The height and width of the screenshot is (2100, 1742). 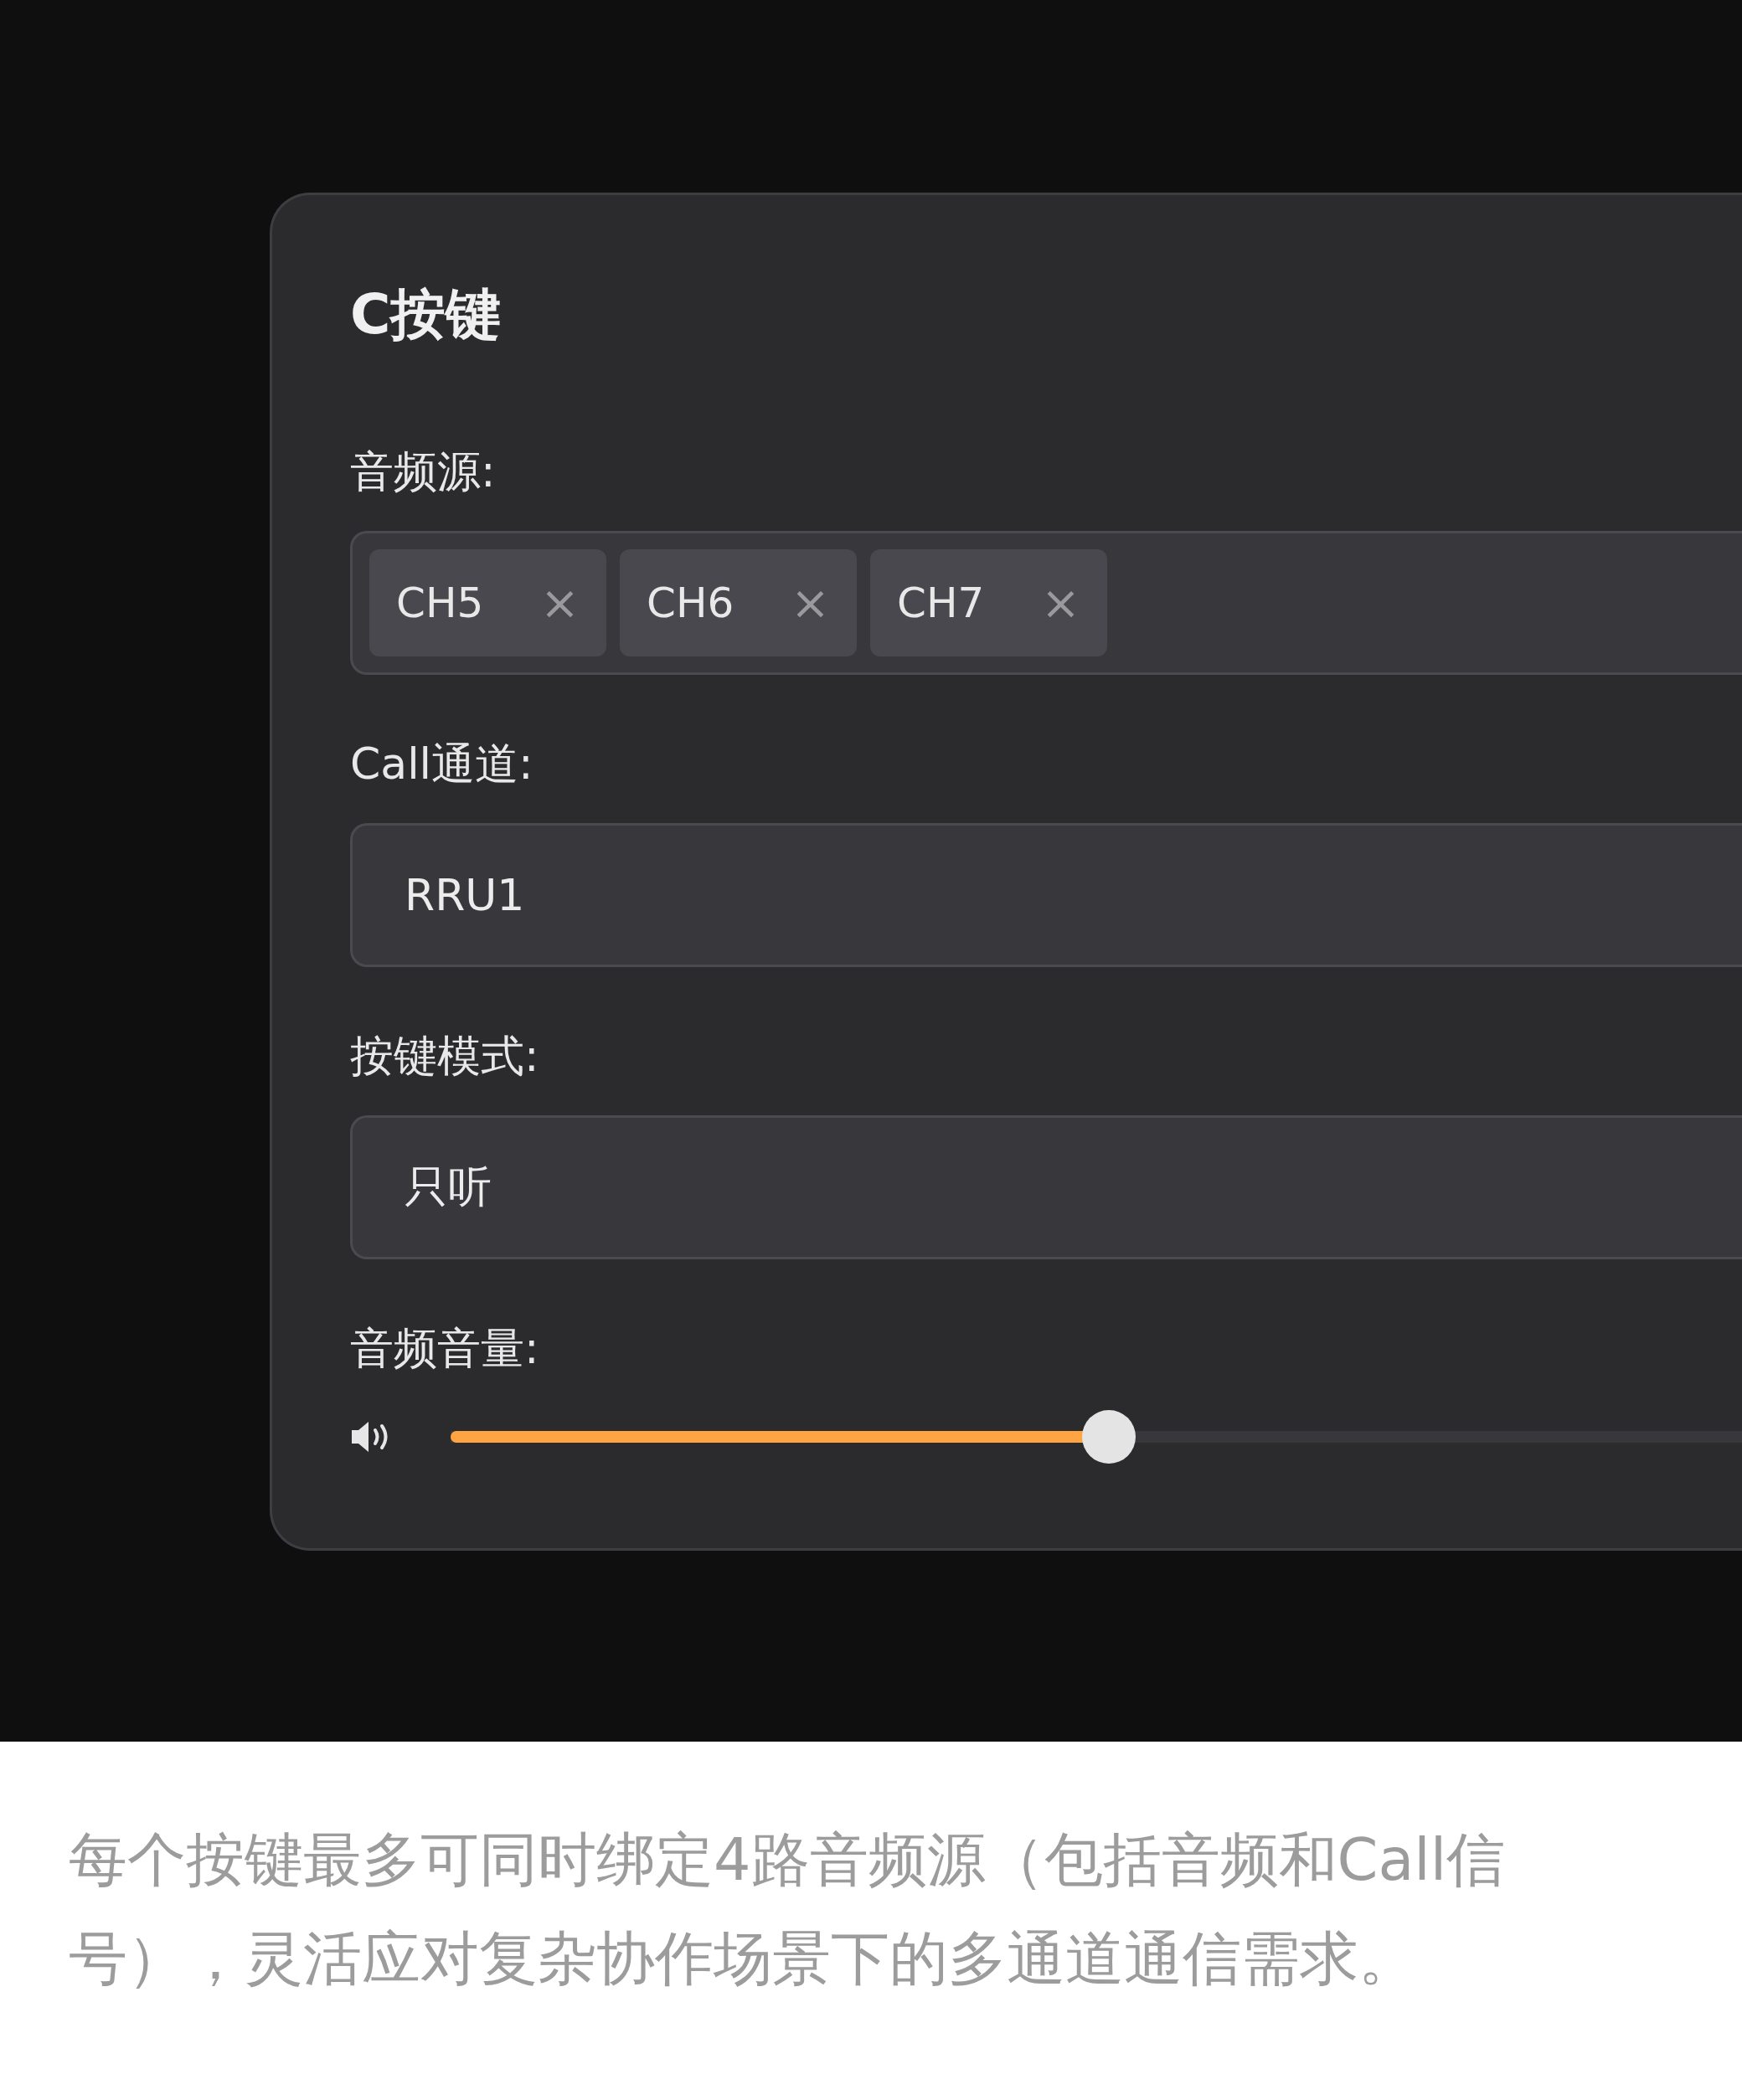 What do you see at coordinates (941, 603) in the screenshot?
I see `tag-label: CH7` at bounding box center [941, 603].